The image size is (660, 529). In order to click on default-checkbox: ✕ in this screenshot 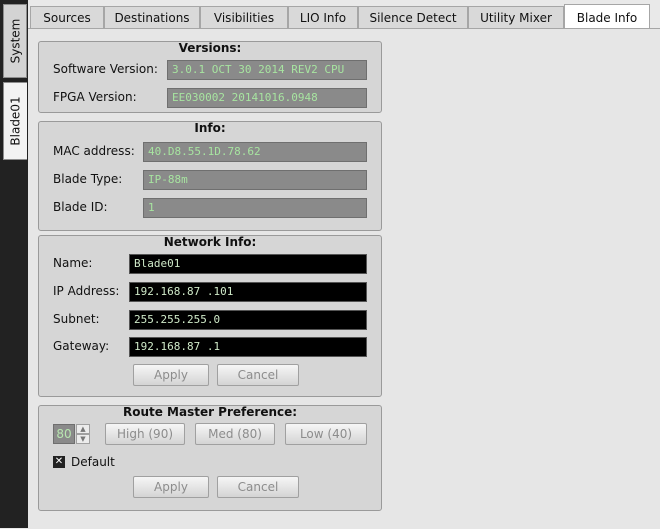, I will do `click(59, 462)`.